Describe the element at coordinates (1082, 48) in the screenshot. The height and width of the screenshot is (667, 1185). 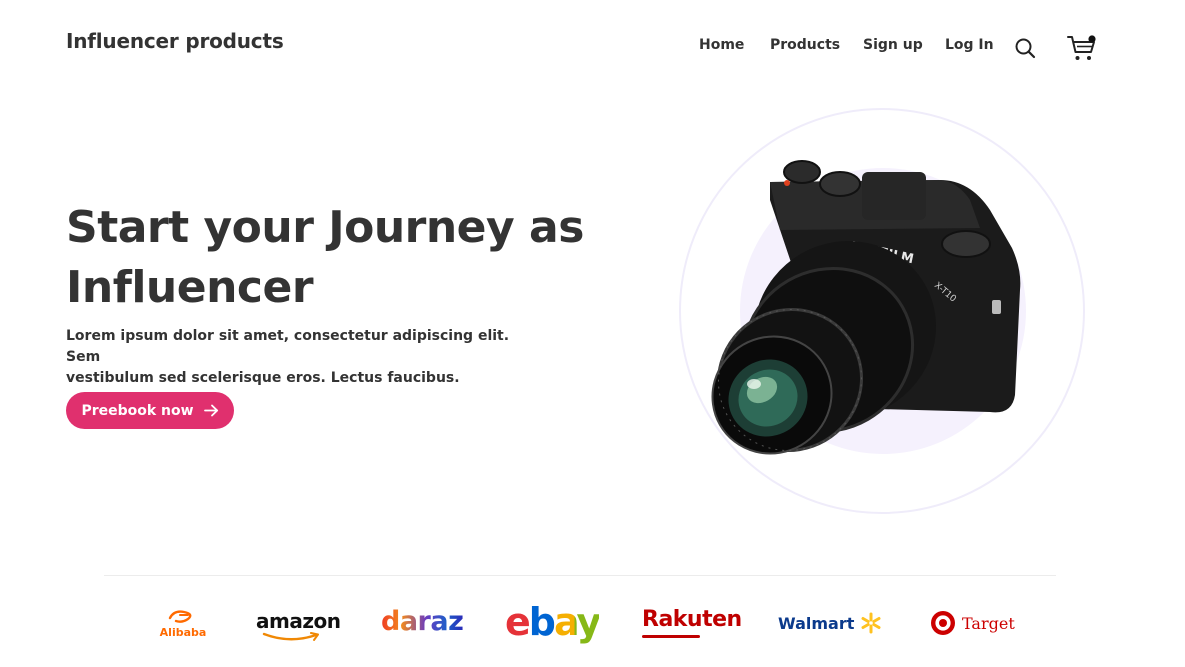
I see `cart-icon` at that location.